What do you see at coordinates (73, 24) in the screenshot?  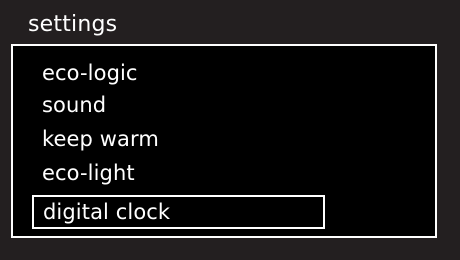 I see `screen-title: settings` at bounding box center [73, 24].